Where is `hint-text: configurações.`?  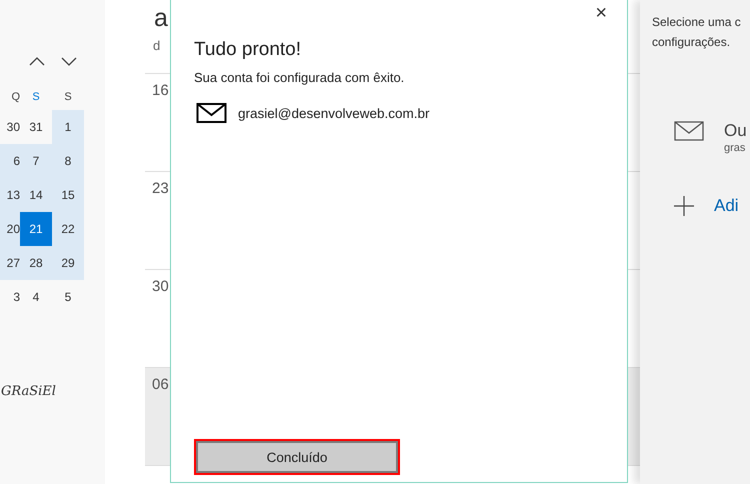
hint-text: configurações. is located at coordinates (692, 42).